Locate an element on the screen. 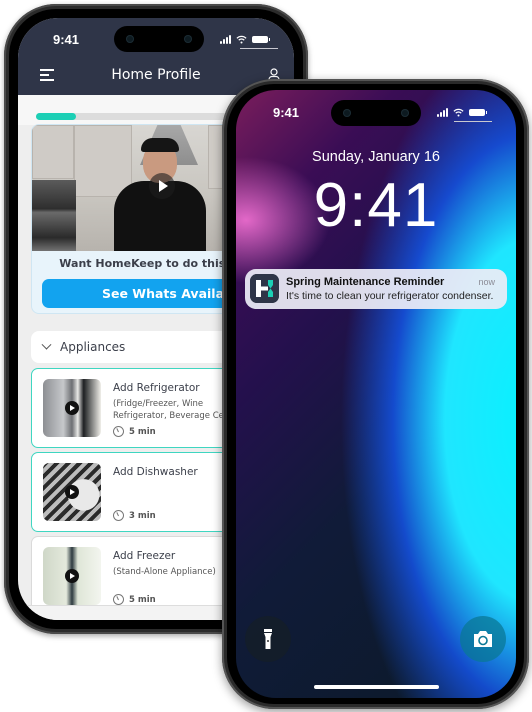  item-title: Add Refrigerator is located at coordinates (156, 388).